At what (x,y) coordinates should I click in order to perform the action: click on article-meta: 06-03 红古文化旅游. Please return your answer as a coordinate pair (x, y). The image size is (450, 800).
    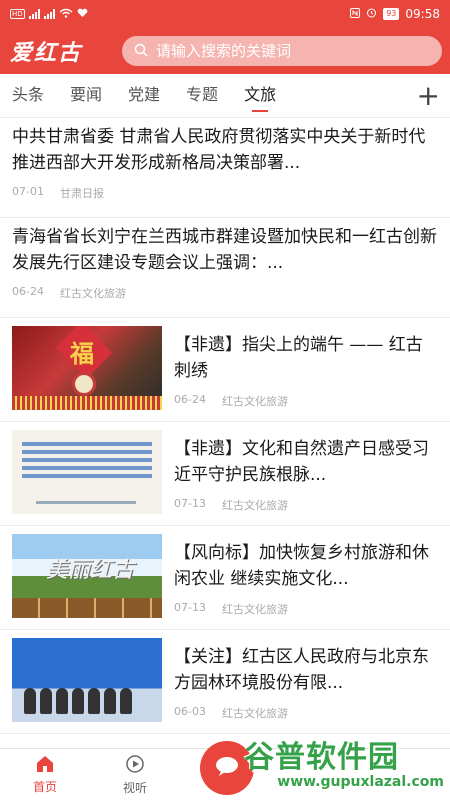
    Looking at the image, I should click on (231, 713).